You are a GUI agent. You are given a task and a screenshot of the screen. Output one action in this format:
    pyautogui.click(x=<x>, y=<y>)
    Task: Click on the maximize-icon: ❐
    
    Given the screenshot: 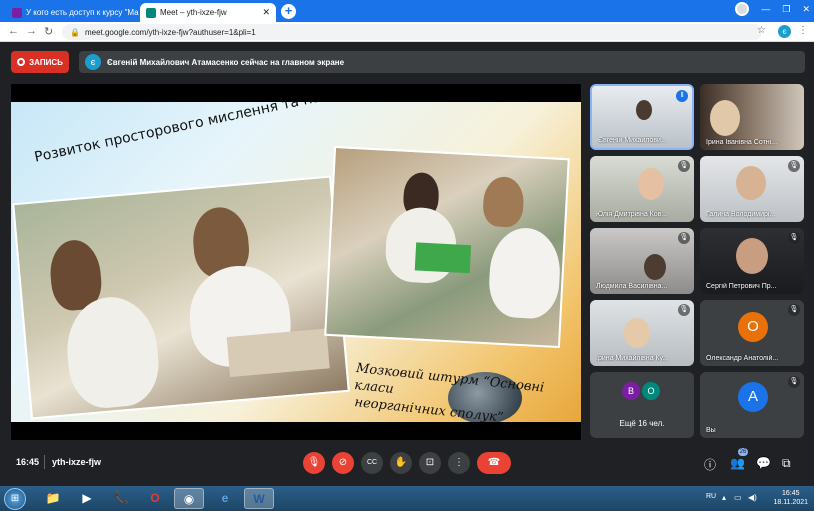 What is the action you would take?
    pyautogui.click(x=786, y=9)
    